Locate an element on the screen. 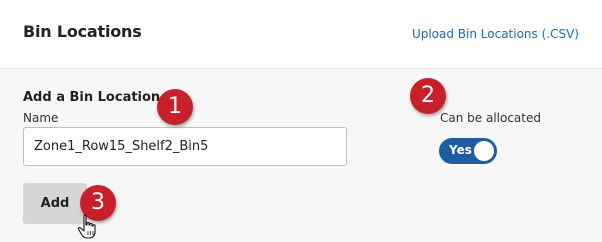 This screenshot has height=242, width=602. step-badge-1: 1 is located at coordinates (175, 107).